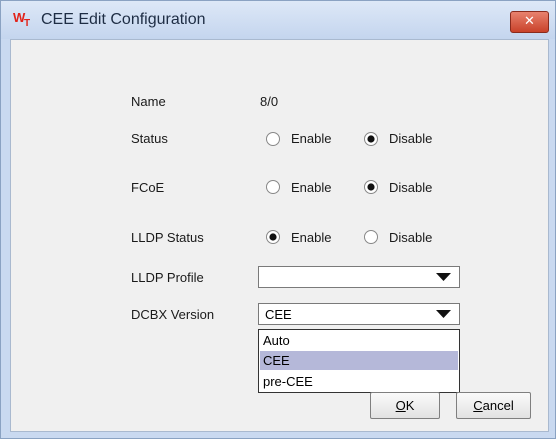  Describe the element at coordinates (371, 187) in the screenshot. I see `fcoe-disable-radio` at that location.